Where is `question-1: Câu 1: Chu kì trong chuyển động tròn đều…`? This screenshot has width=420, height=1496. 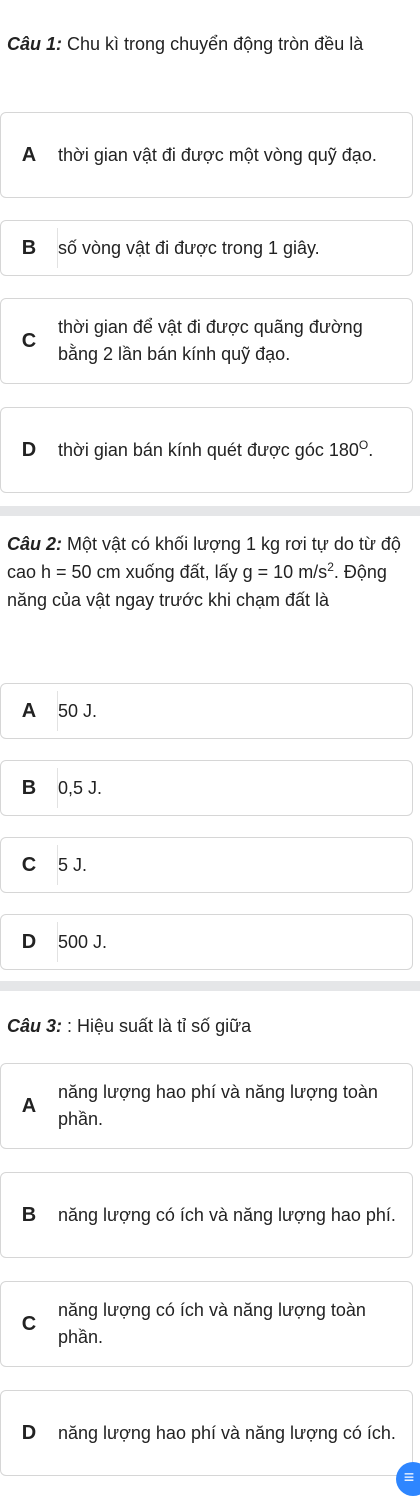
question-1: Câu 1: Chu kì trong chuyển động tròn đều… is located at coordinates (210, 44).